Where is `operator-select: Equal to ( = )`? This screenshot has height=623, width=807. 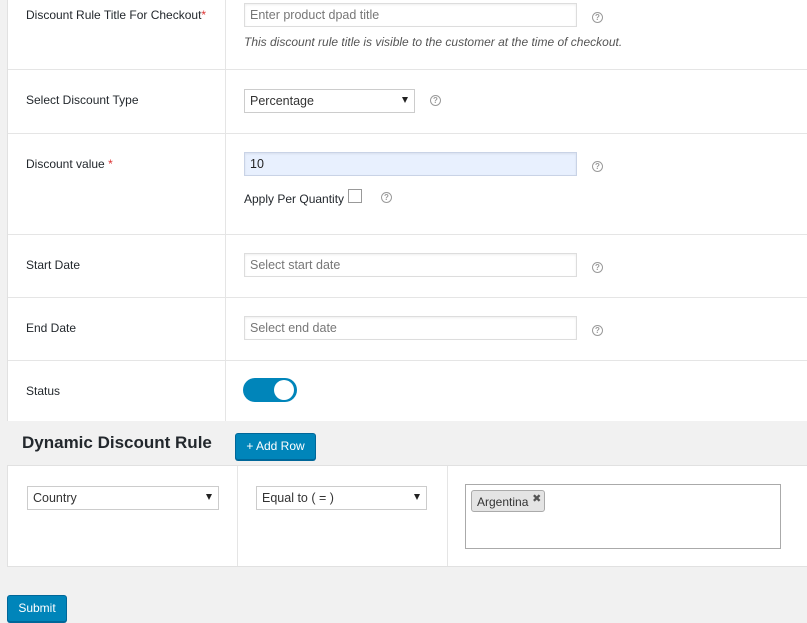
operator-select: Equal to ( = ) is located at coordinates (341, 498).